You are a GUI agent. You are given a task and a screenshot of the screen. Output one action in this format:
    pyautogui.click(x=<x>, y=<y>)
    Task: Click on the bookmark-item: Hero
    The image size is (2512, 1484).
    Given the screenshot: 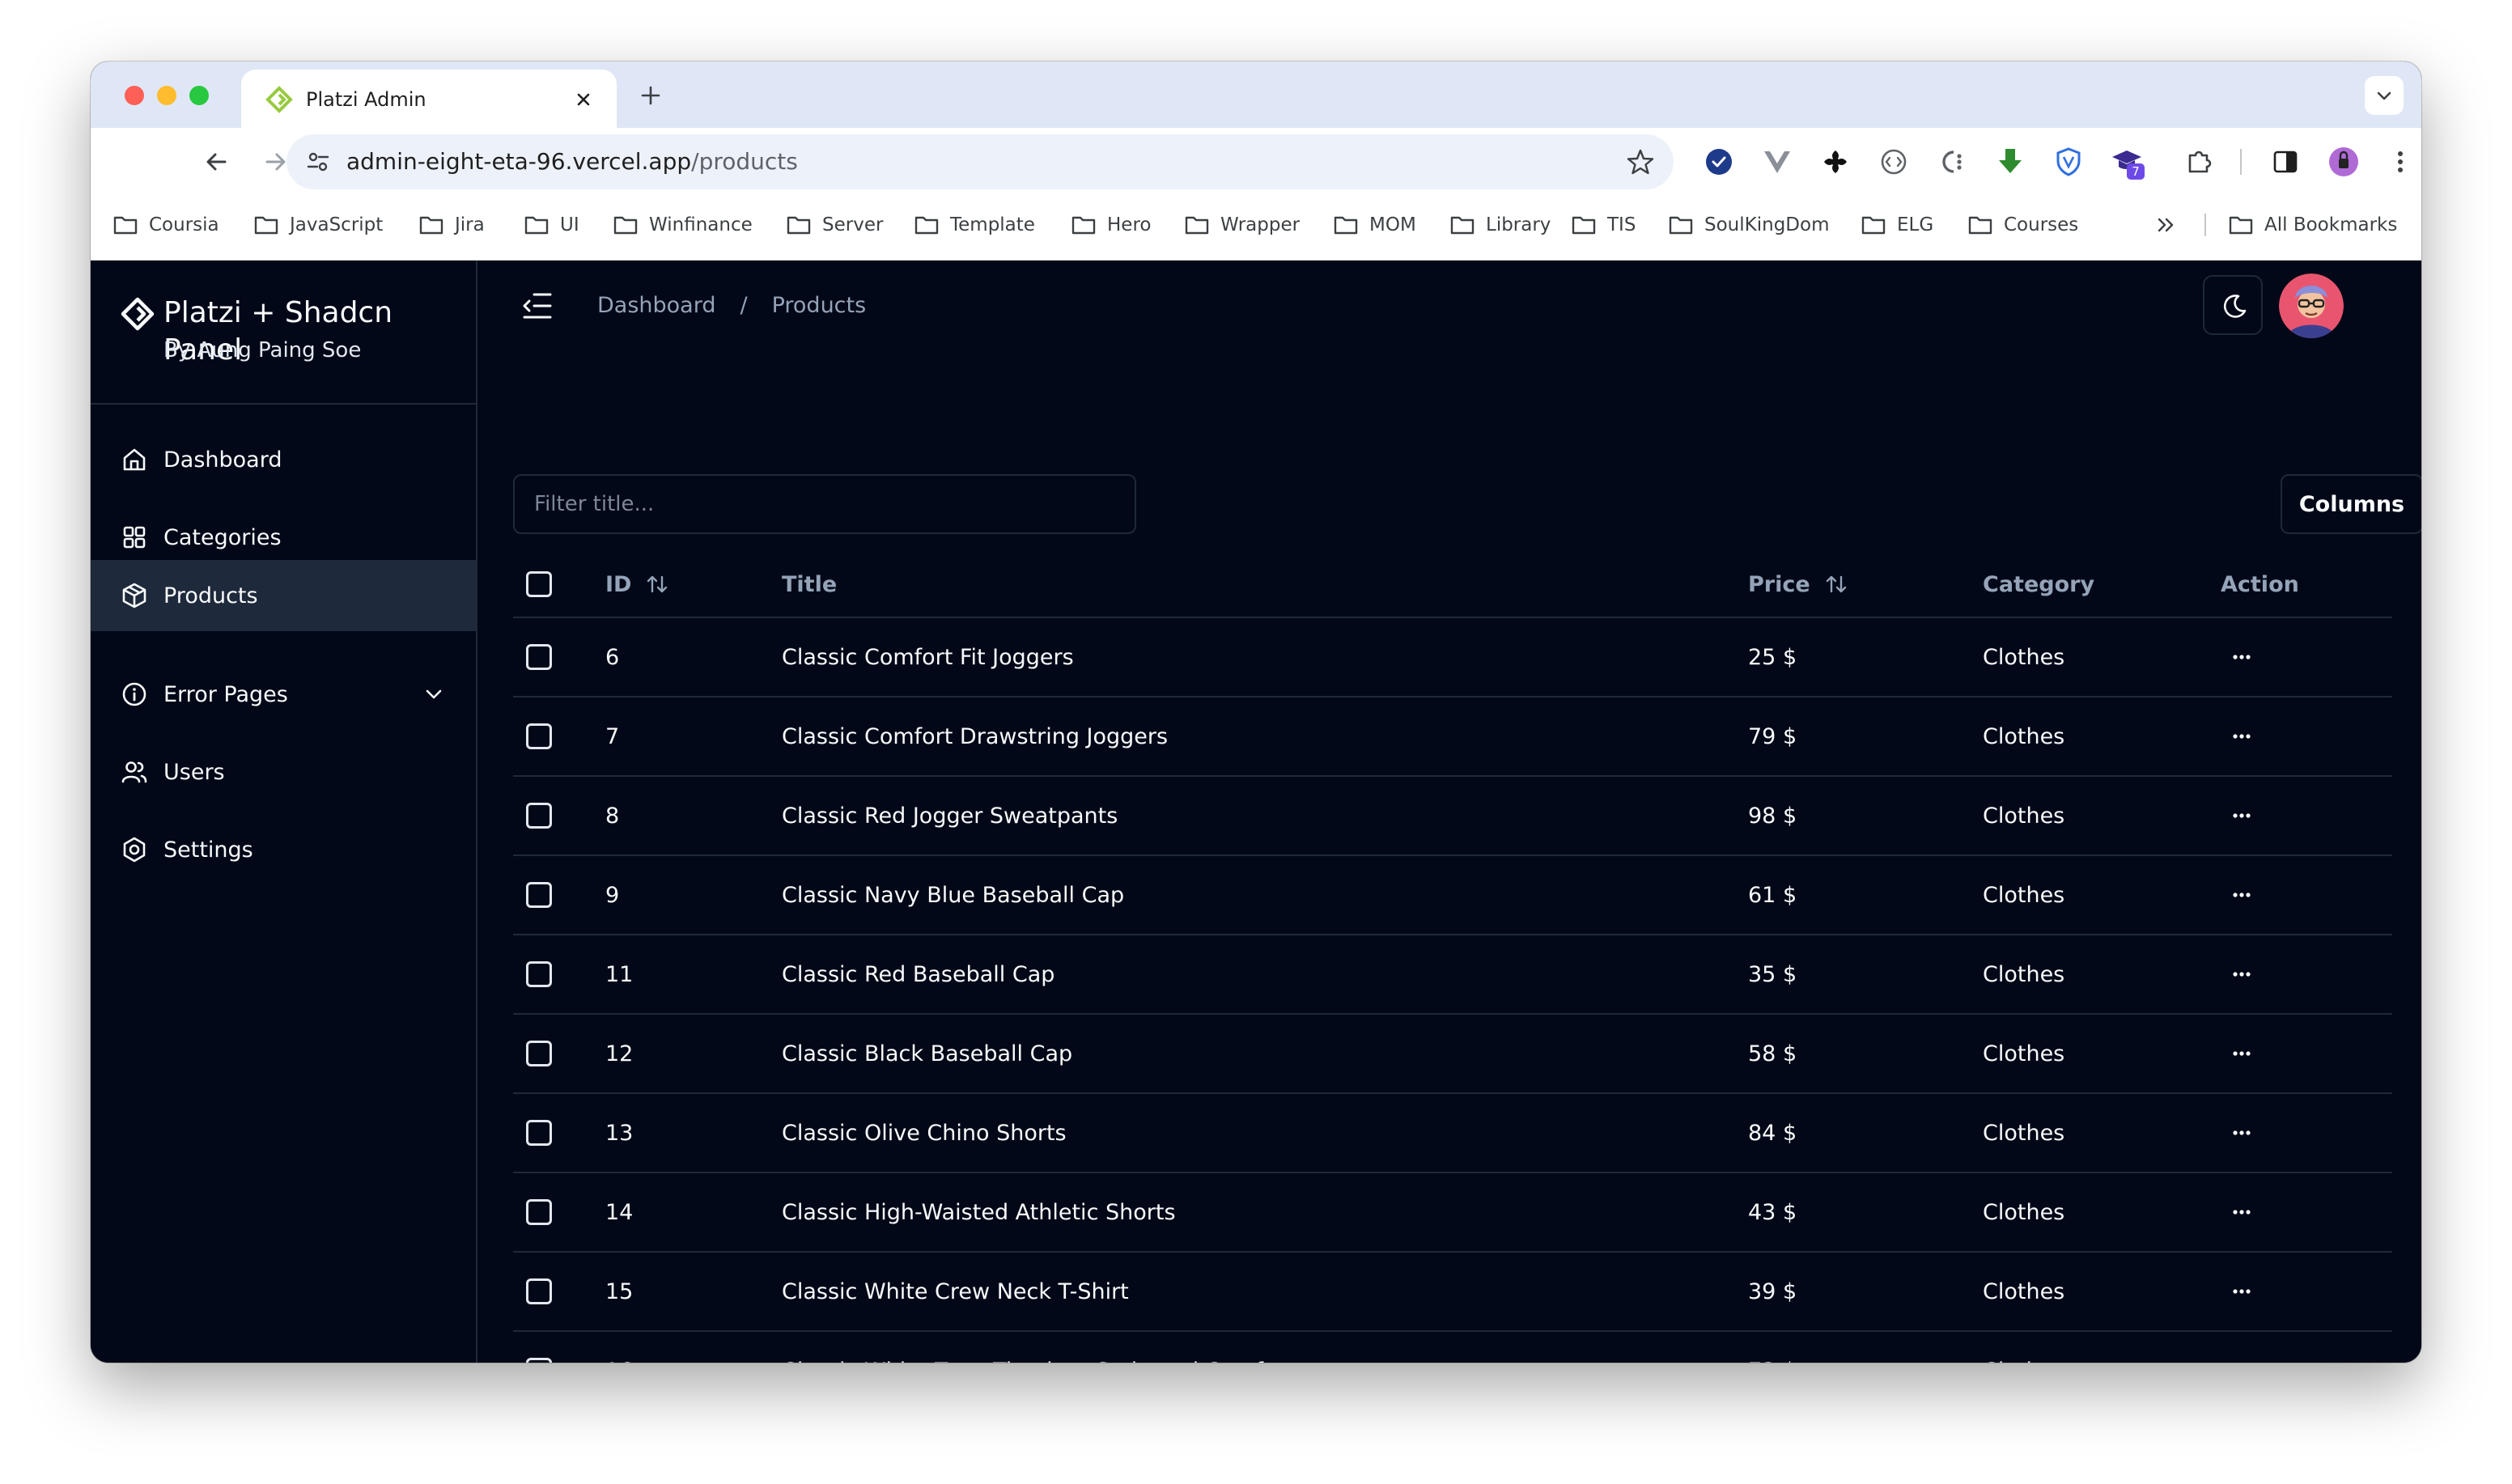 What is the action you would take?
    pyautogui.click(x=1111, y=225)
    